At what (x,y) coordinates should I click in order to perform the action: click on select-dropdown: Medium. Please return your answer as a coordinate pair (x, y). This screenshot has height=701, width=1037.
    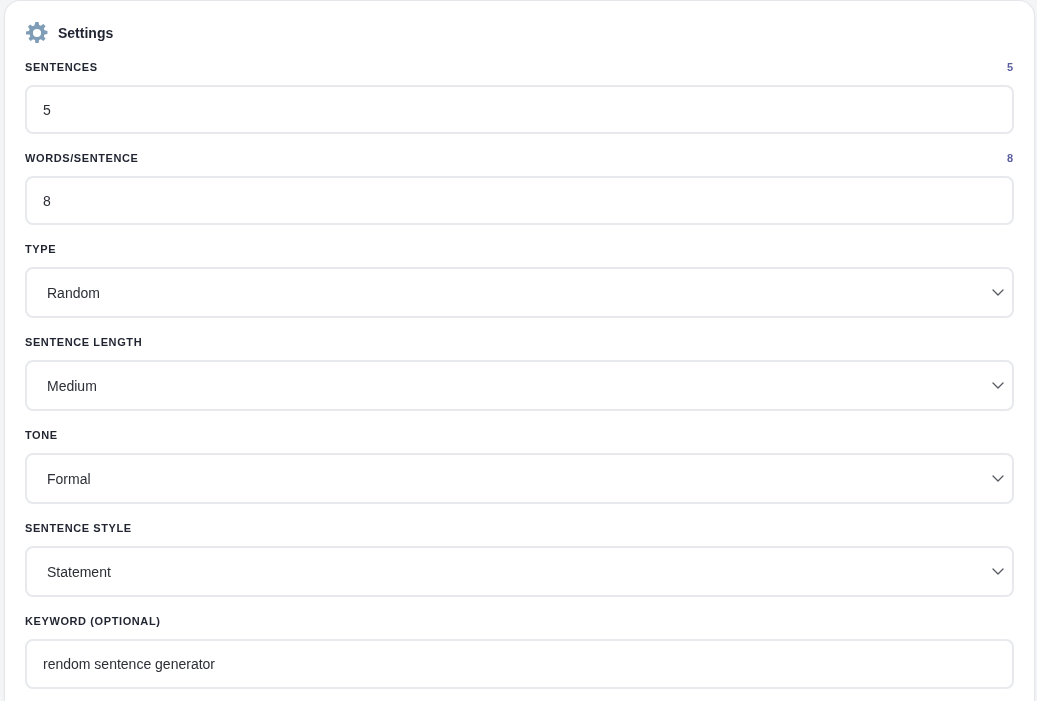
    Looking at the image, I should click on (519, 385).